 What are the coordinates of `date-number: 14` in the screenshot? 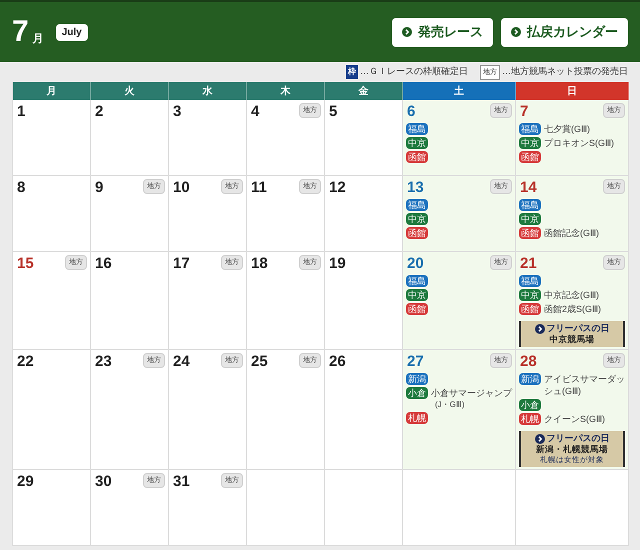 It's located at (528, 188).